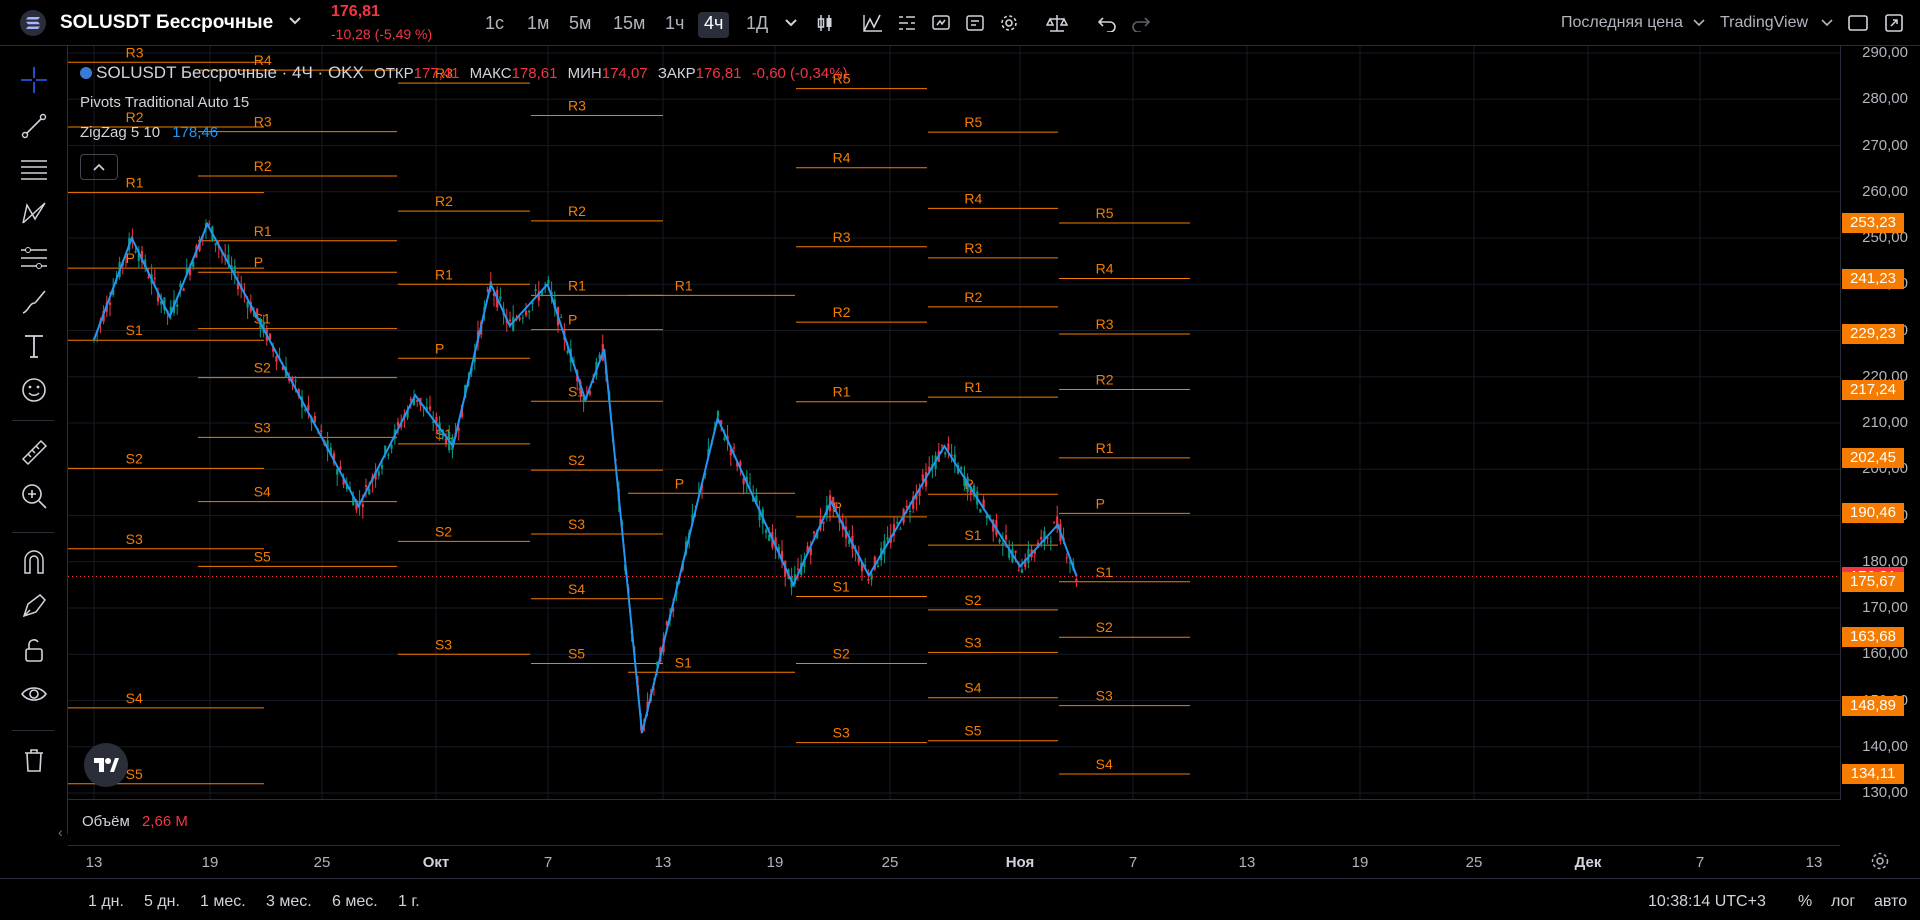 Image resolution: width=1920 pixels, height=920 pixels. Describe the element at coordinates (34, 452) in the screenshot. I see `ruler-icon` at that location.